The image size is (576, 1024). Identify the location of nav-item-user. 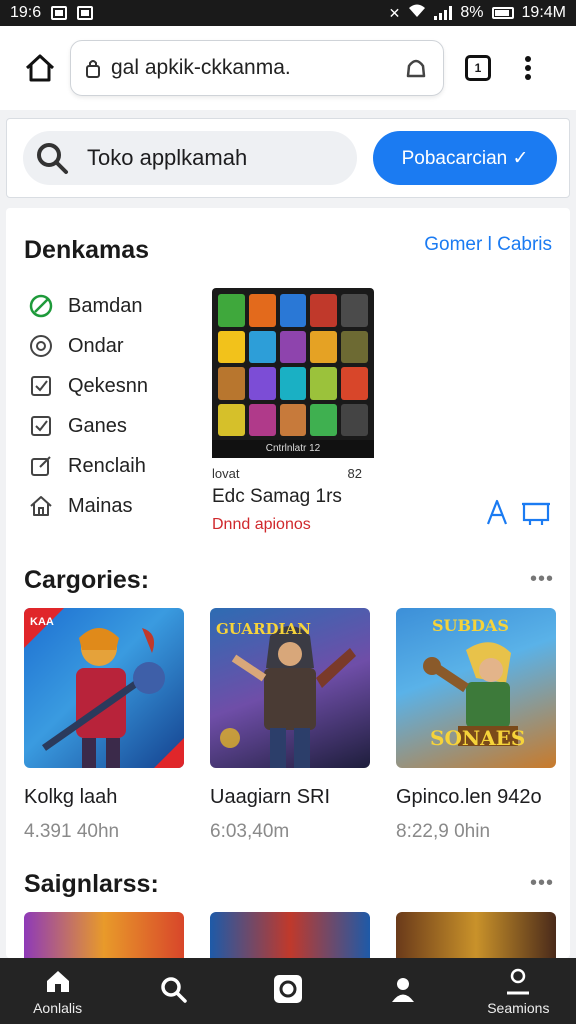
(403, 991).